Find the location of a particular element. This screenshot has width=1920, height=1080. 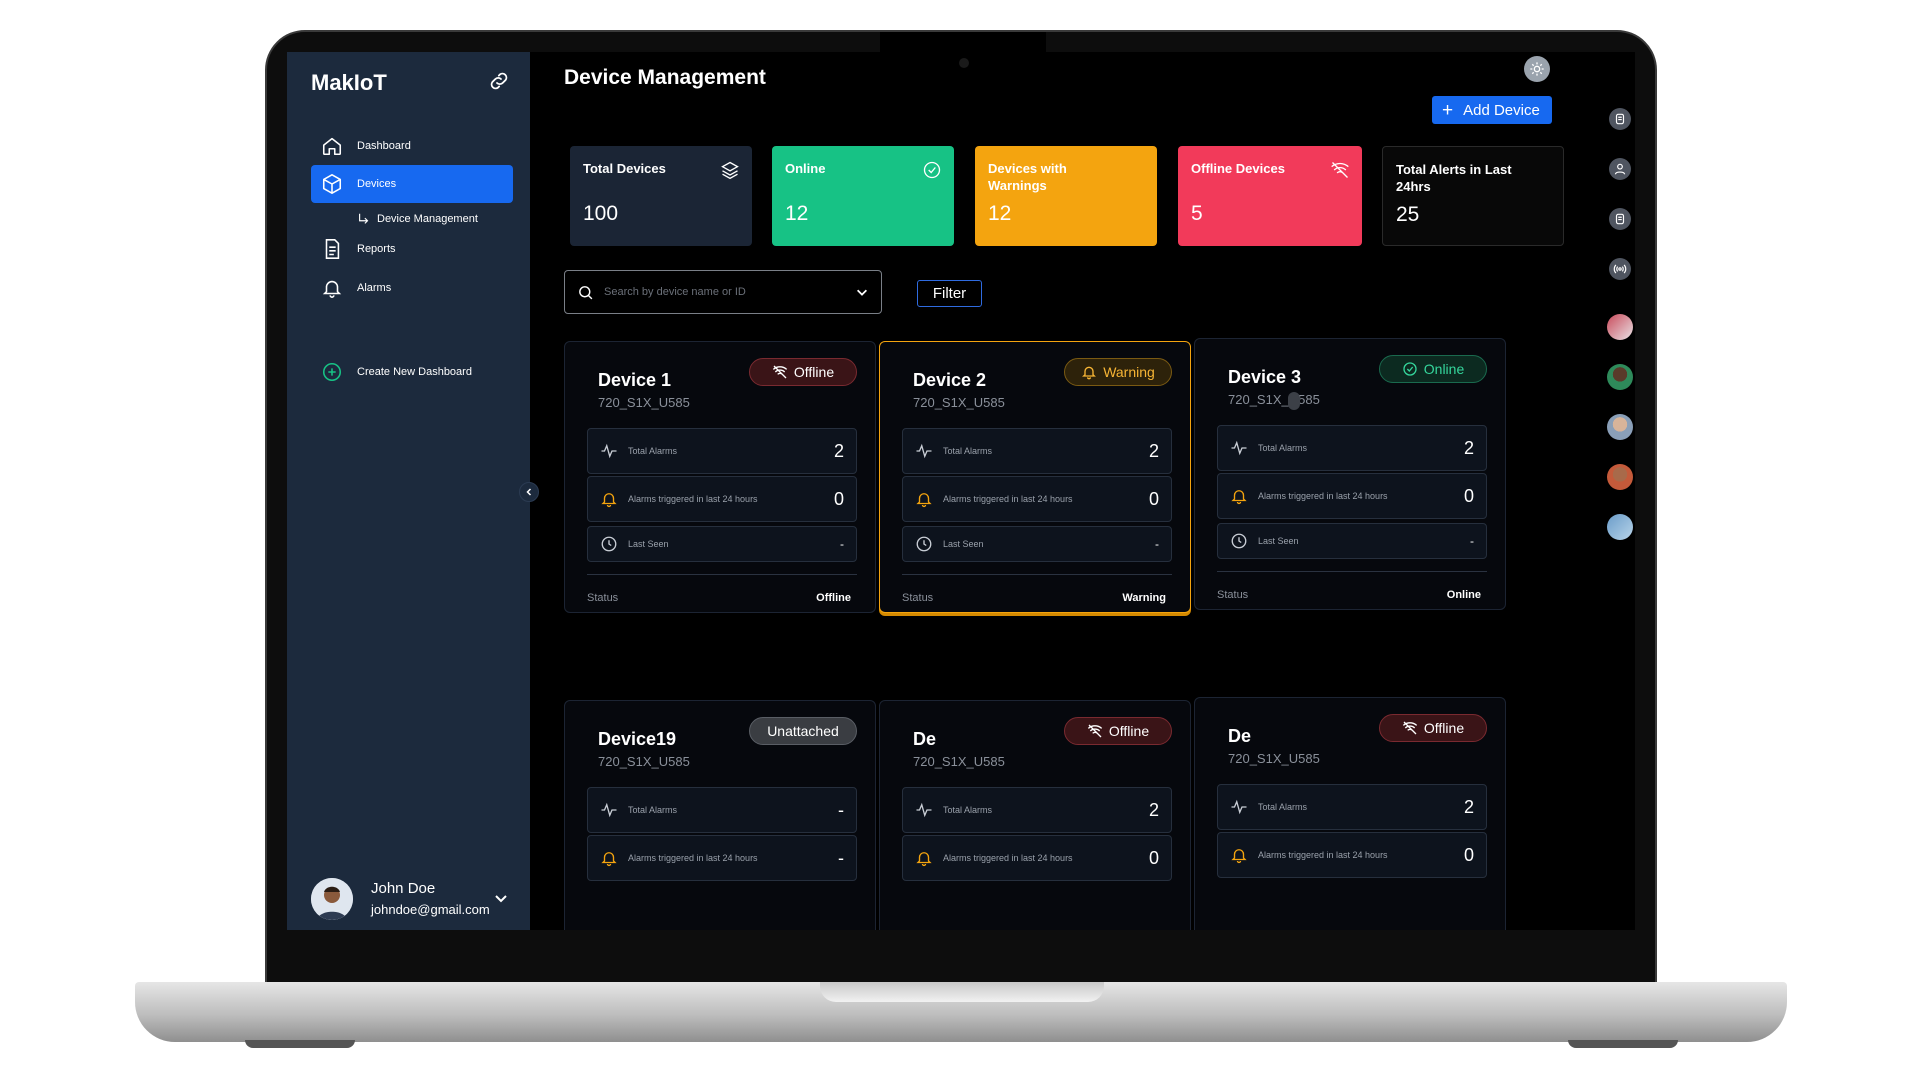

stat-card-total-devices: Total Devices 100 is located at coordinates (661, 196).